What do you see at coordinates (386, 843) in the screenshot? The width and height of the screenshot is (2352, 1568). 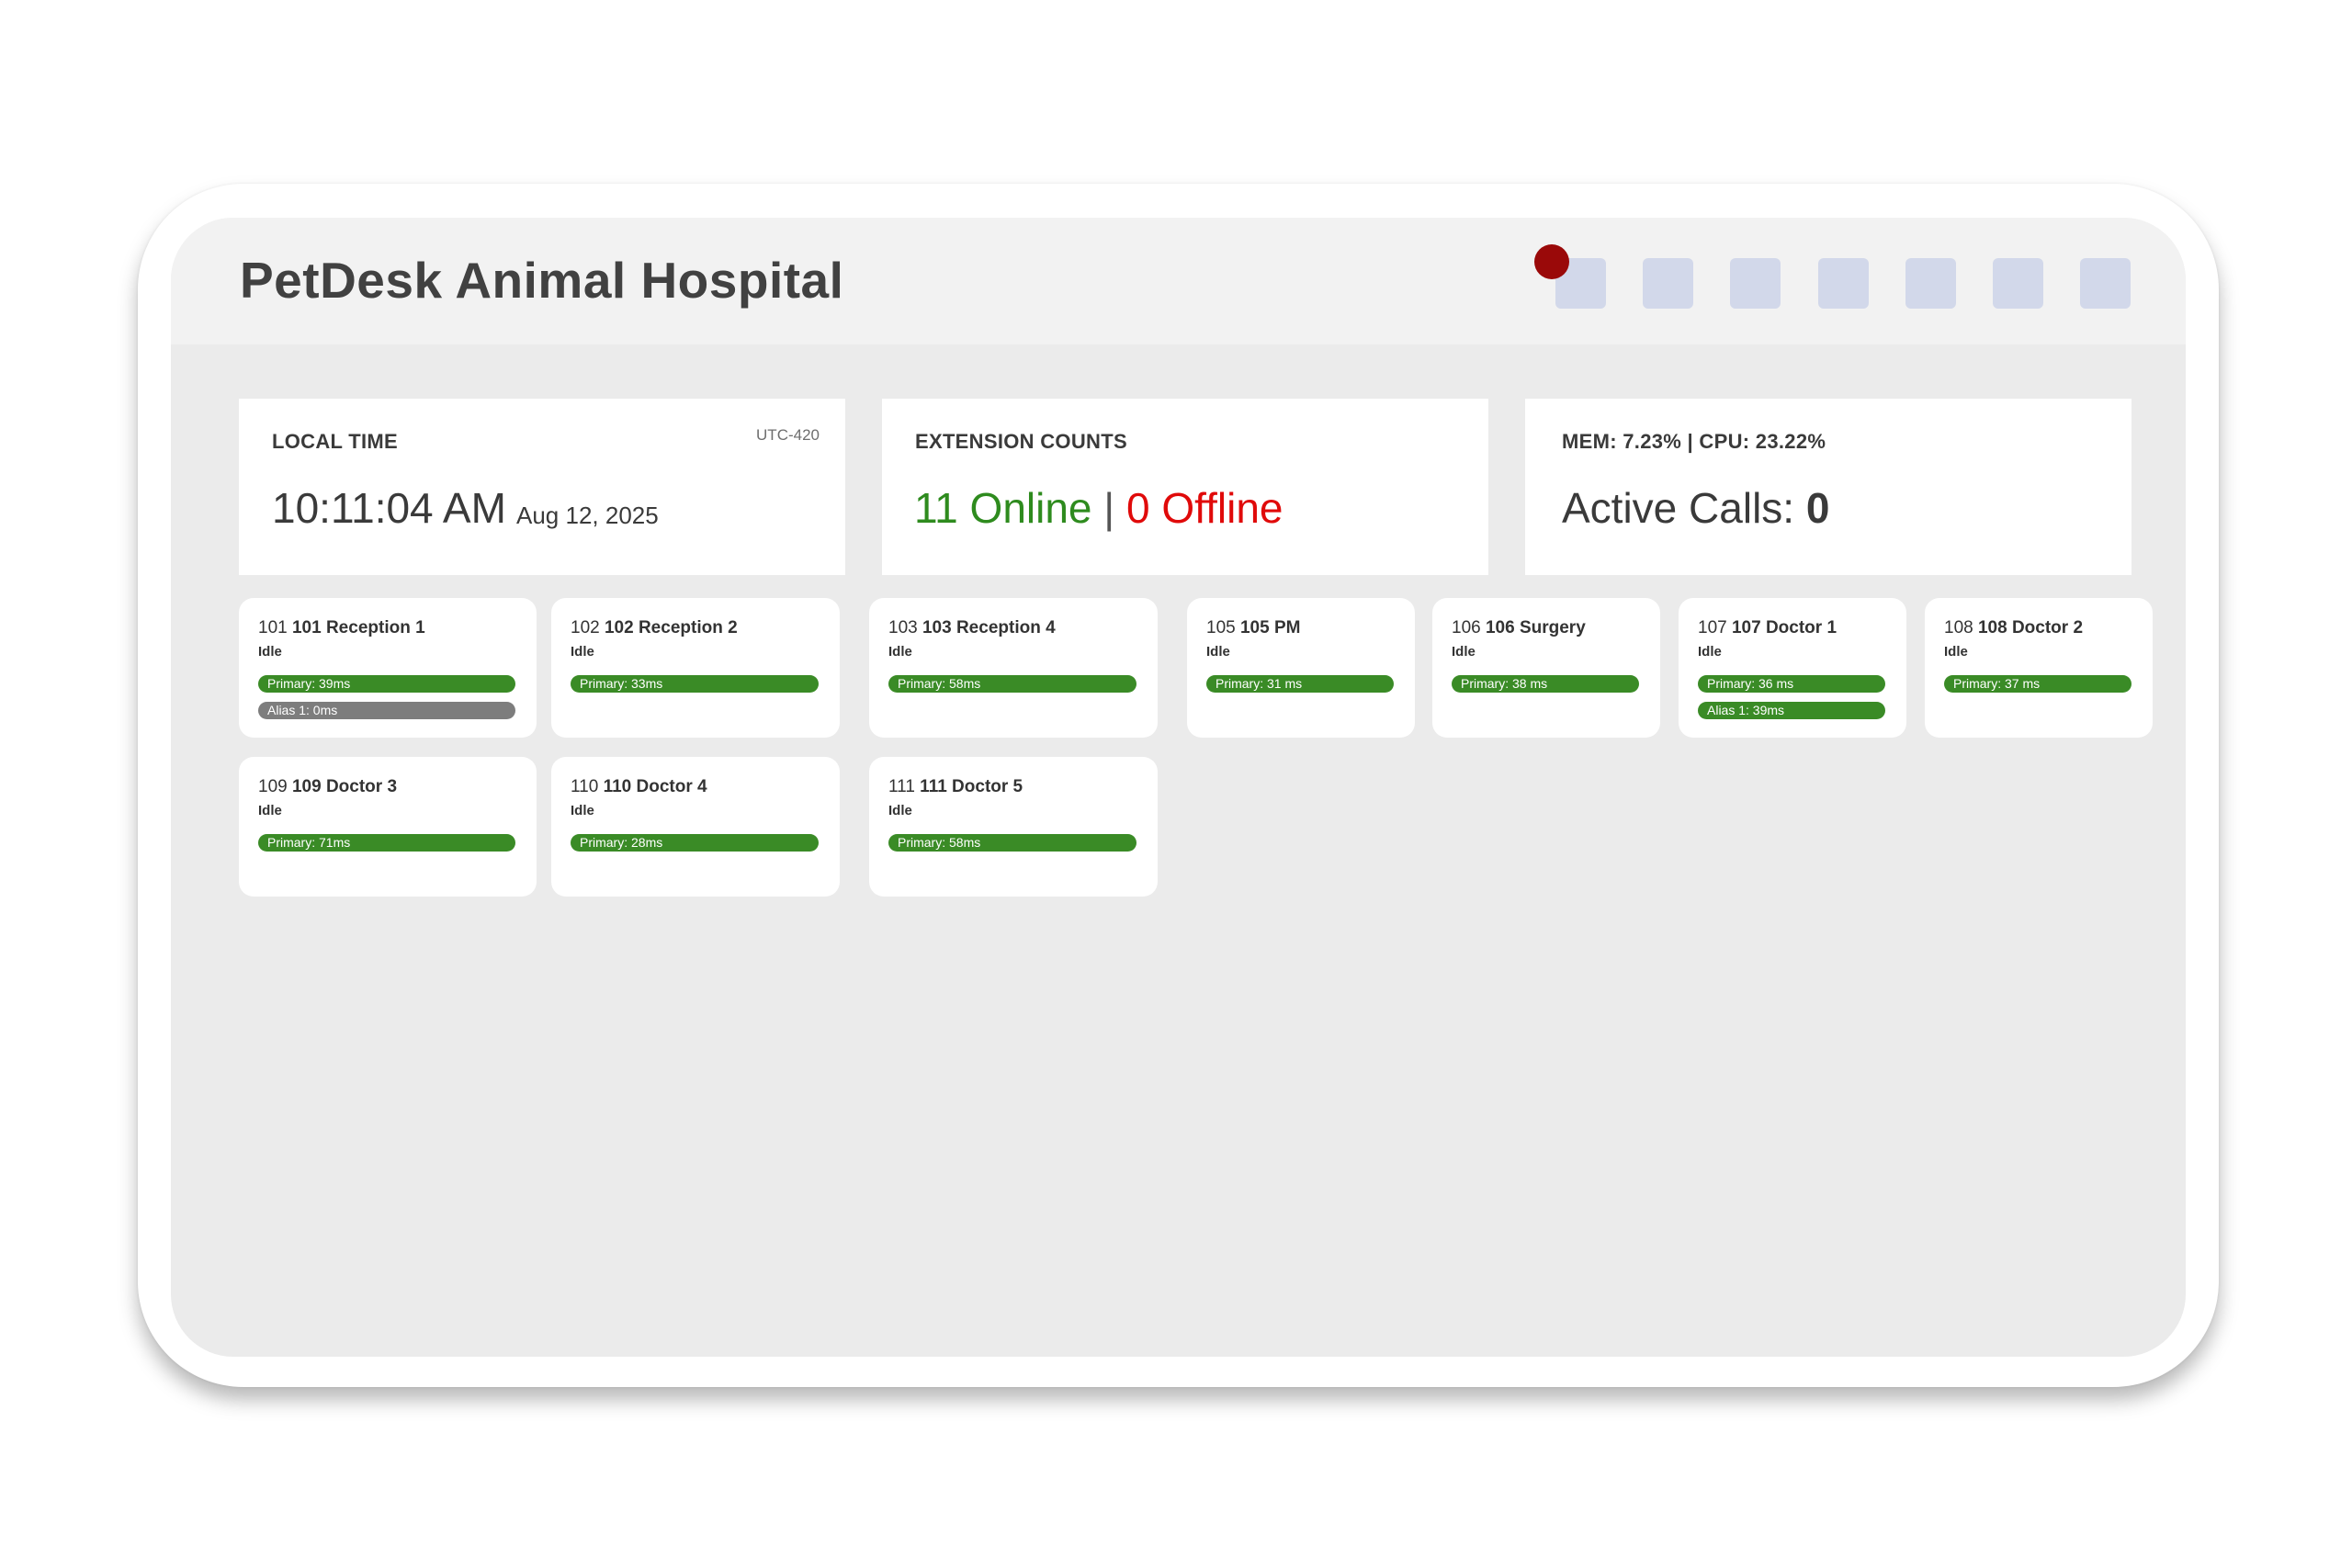 I see `primary-latency-bar: Primary: 71ms` at bounding box center [386, 843].